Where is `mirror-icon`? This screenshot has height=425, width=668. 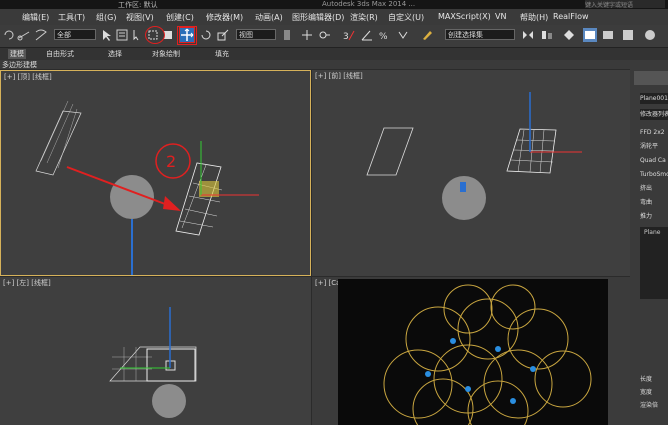
mirror-icon is located at coordinates (528, 35).